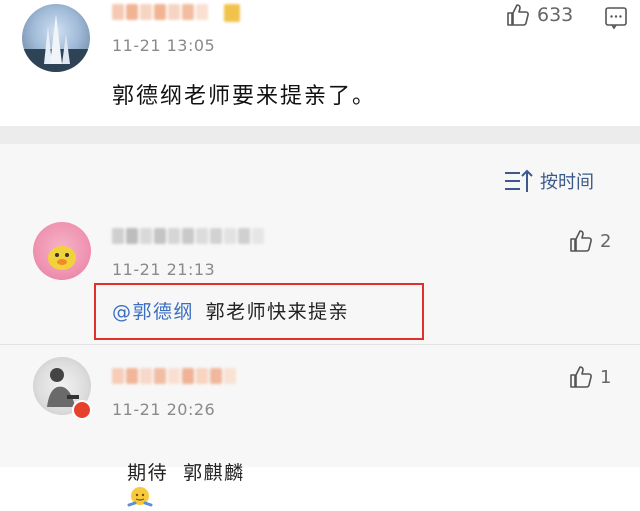  Describe the element at coordinates (567, 182) in the screenshot. I see `sort-label: 按时间` at that location.